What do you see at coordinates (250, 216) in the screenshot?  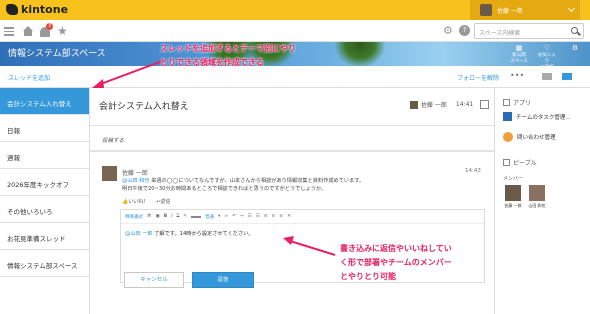 I see `list-icon: ☰` at bounding box center [250, 216].